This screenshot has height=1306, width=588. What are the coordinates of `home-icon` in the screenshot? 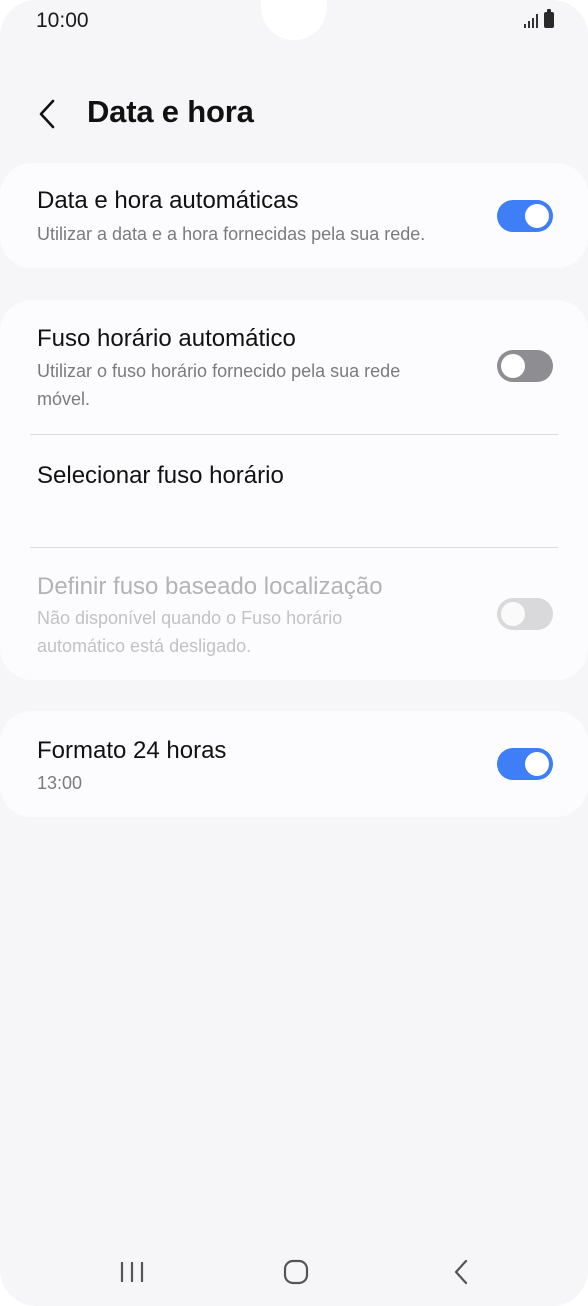 It's located at (296, 1272).